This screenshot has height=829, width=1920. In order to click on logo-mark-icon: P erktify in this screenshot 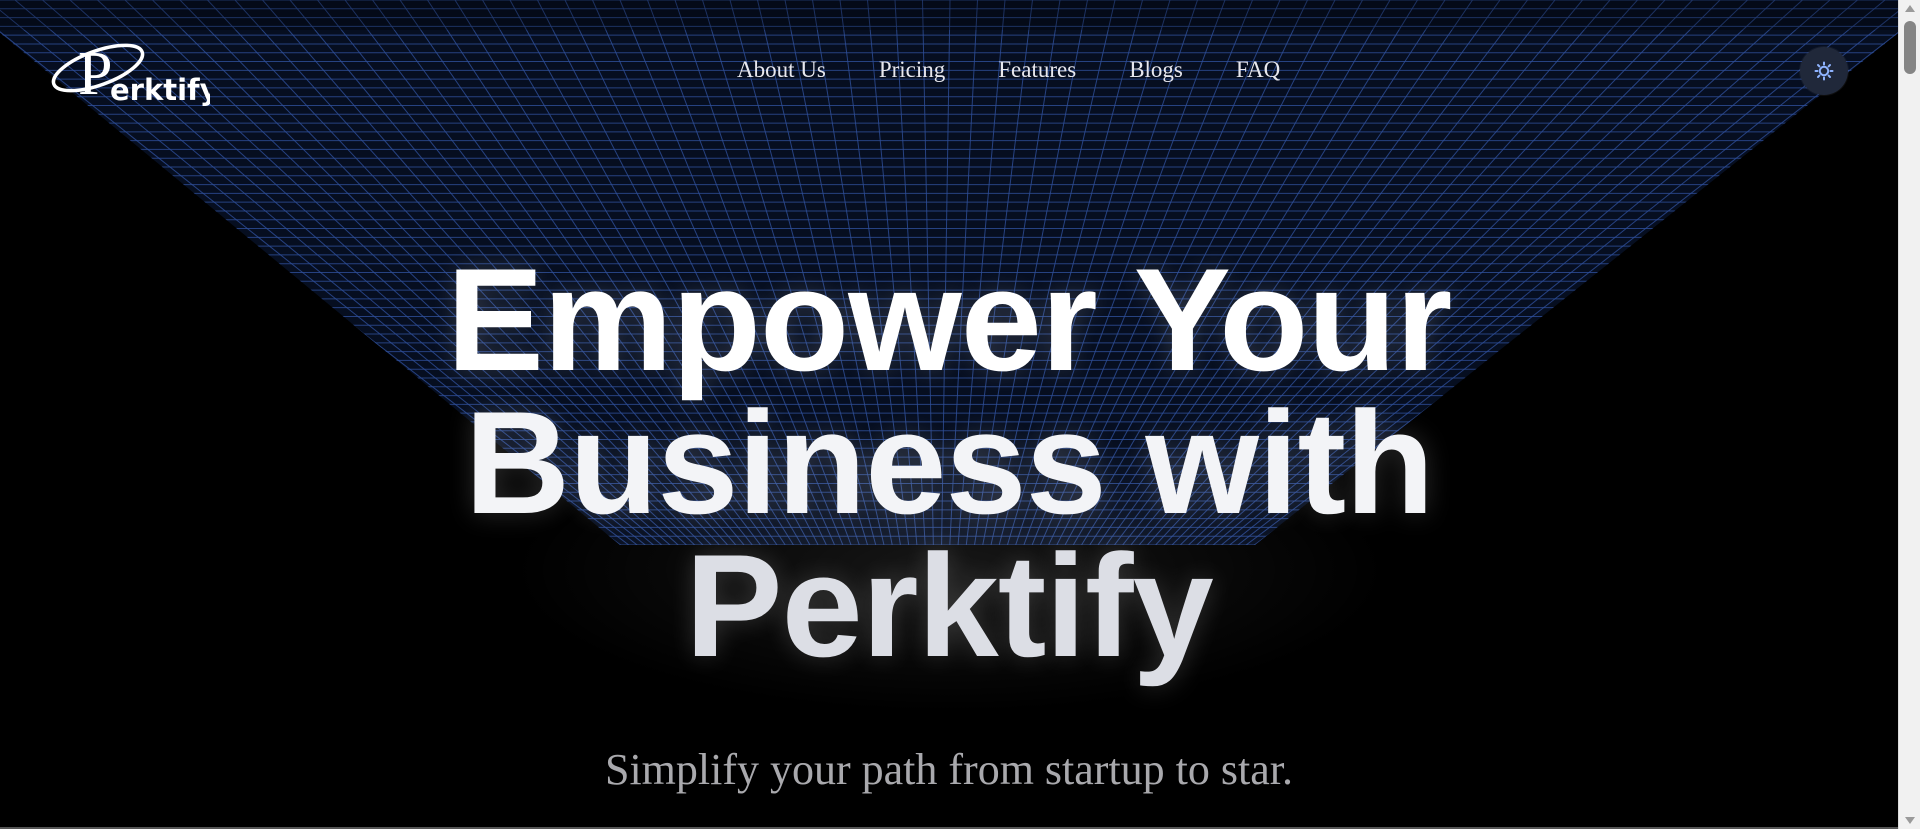, I will do `click(130, 74)`.